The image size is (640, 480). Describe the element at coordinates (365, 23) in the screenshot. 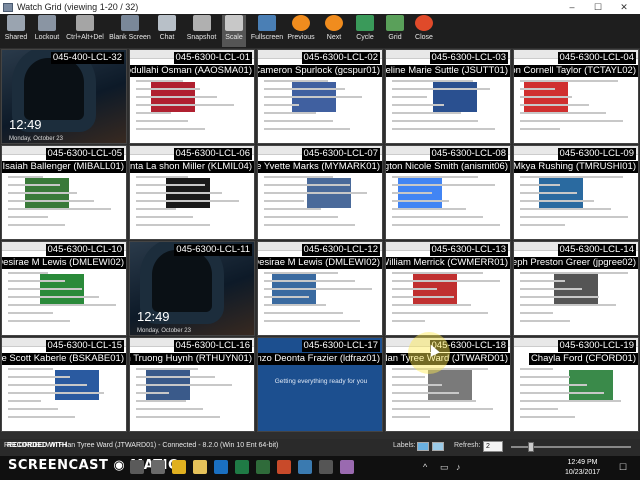

I see `cycle-icon` at that location.